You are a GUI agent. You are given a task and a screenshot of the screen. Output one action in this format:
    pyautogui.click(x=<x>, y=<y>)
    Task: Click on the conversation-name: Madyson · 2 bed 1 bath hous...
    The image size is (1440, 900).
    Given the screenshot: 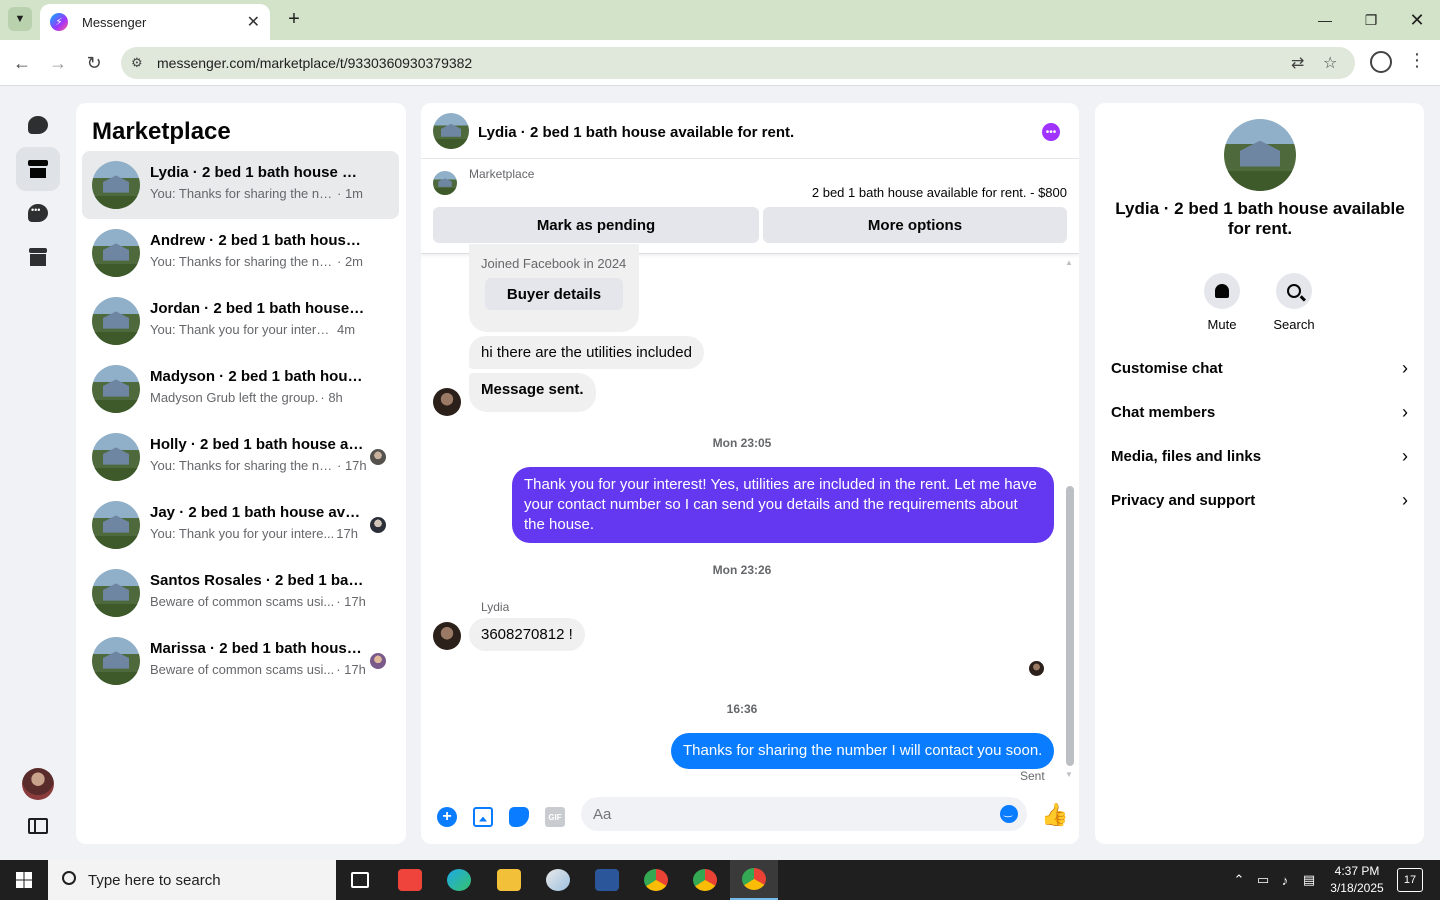 What is the action you would take?
    pyautogui.click(x=257, y=376)
    